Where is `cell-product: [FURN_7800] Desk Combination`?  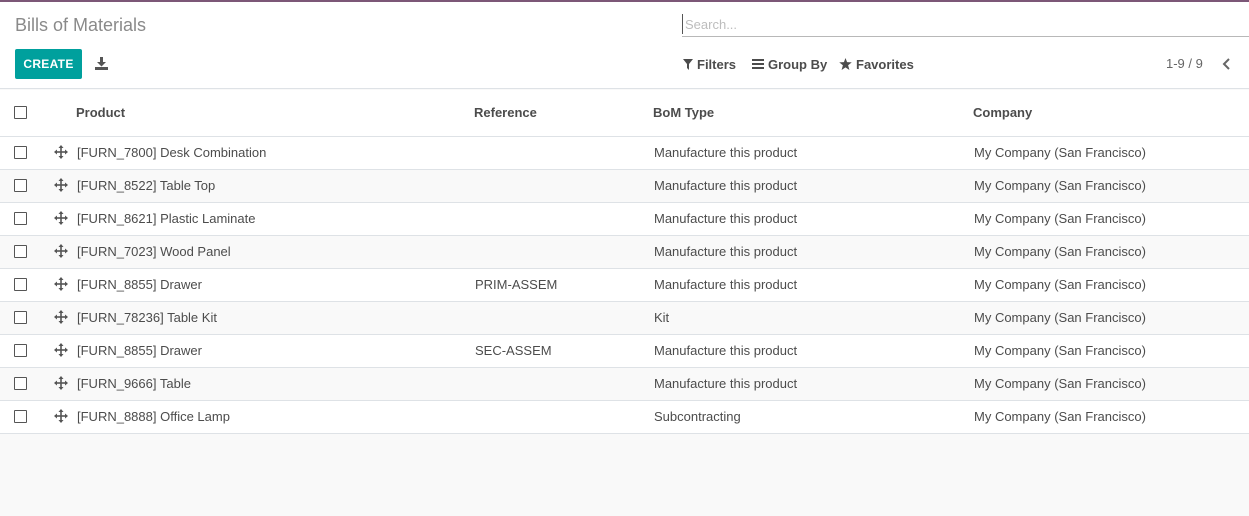
cell-product: [FURN_7800] Desk Combination is located at coordinates (172, 152).